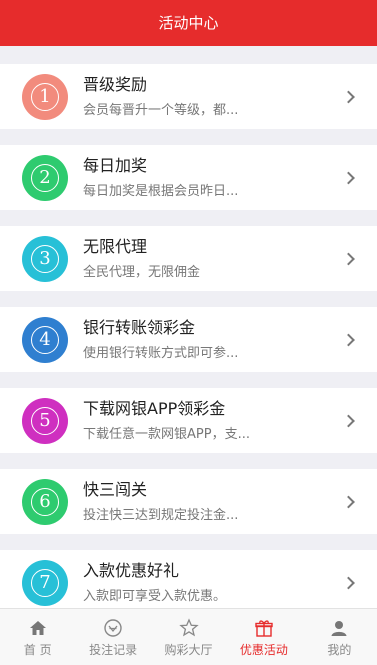 Image resolution: width=377 pixels, height=665 pixels. Describe the element at coordinates (113, 628) in the screenshot. I see `bet-record-icon` at that location.